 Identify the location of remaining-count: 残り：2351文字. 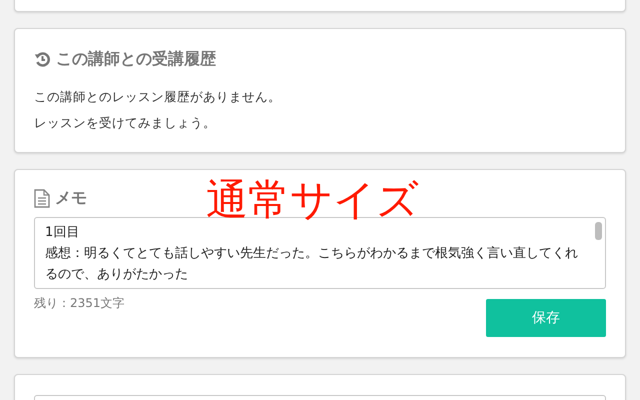
(79, 303).